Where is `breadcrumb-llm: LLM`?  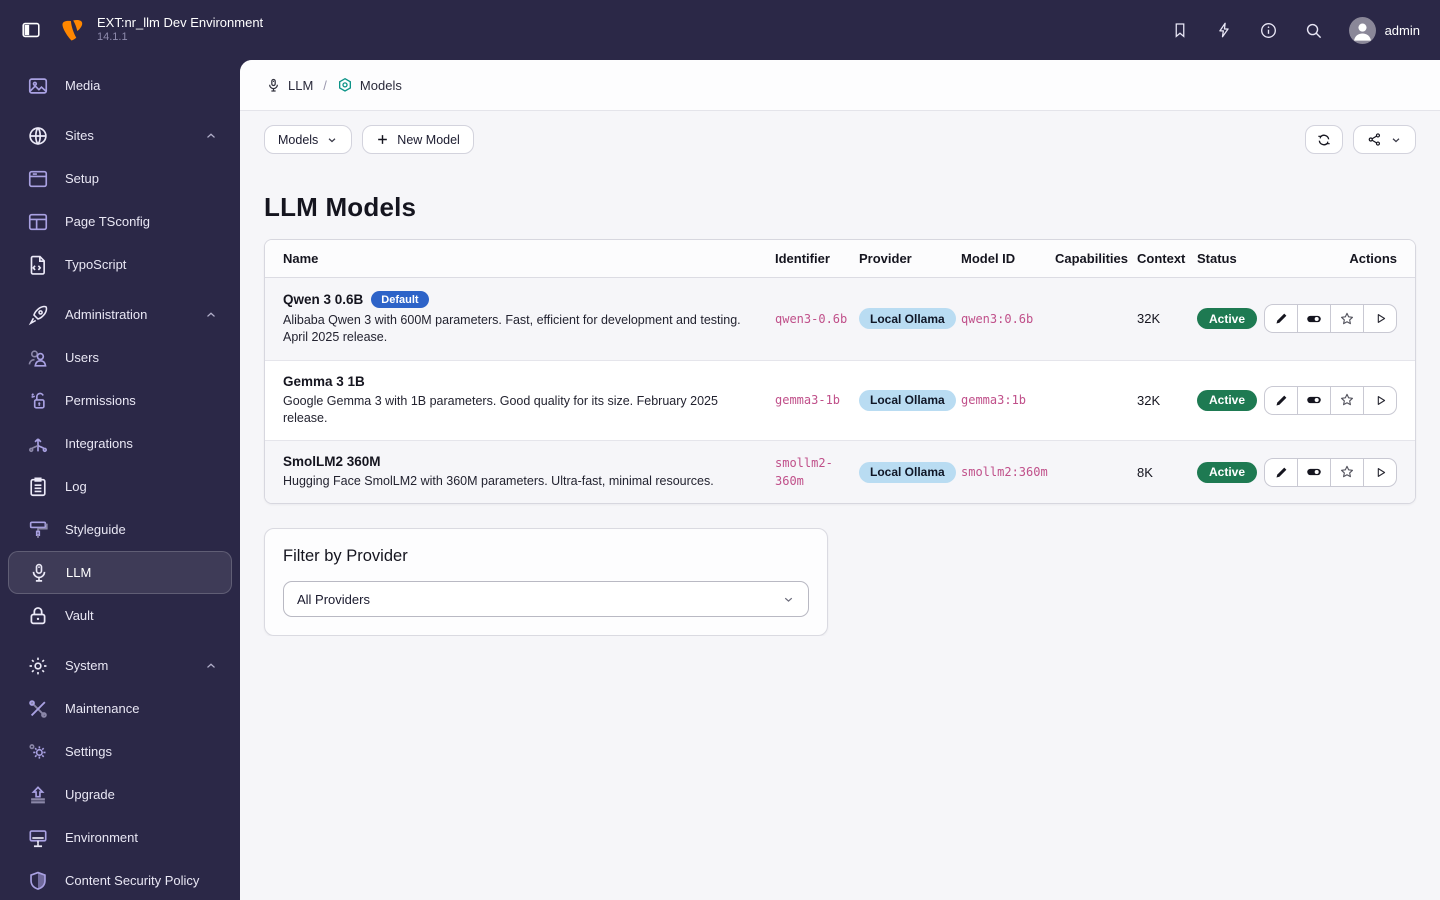
breadcrumb-llm: LLM is located at coordinates (289, 85).